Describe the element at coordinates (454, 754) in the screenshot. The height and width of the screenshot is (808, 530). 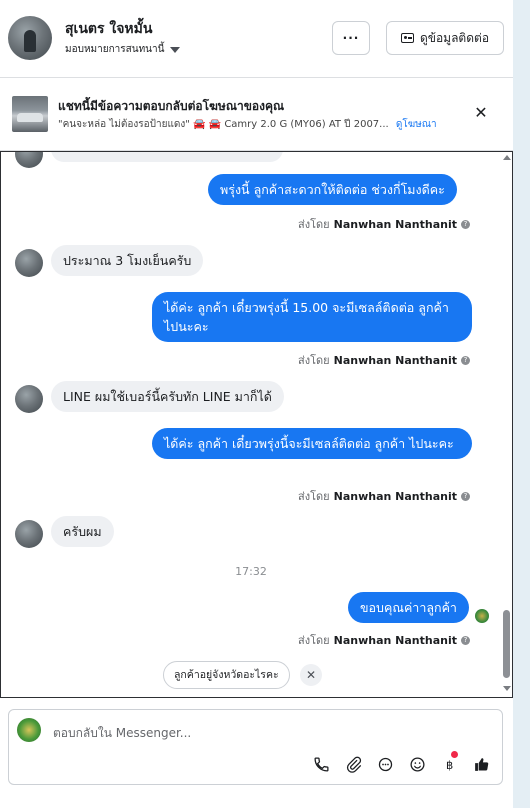
I see `notification-dot` at that location.